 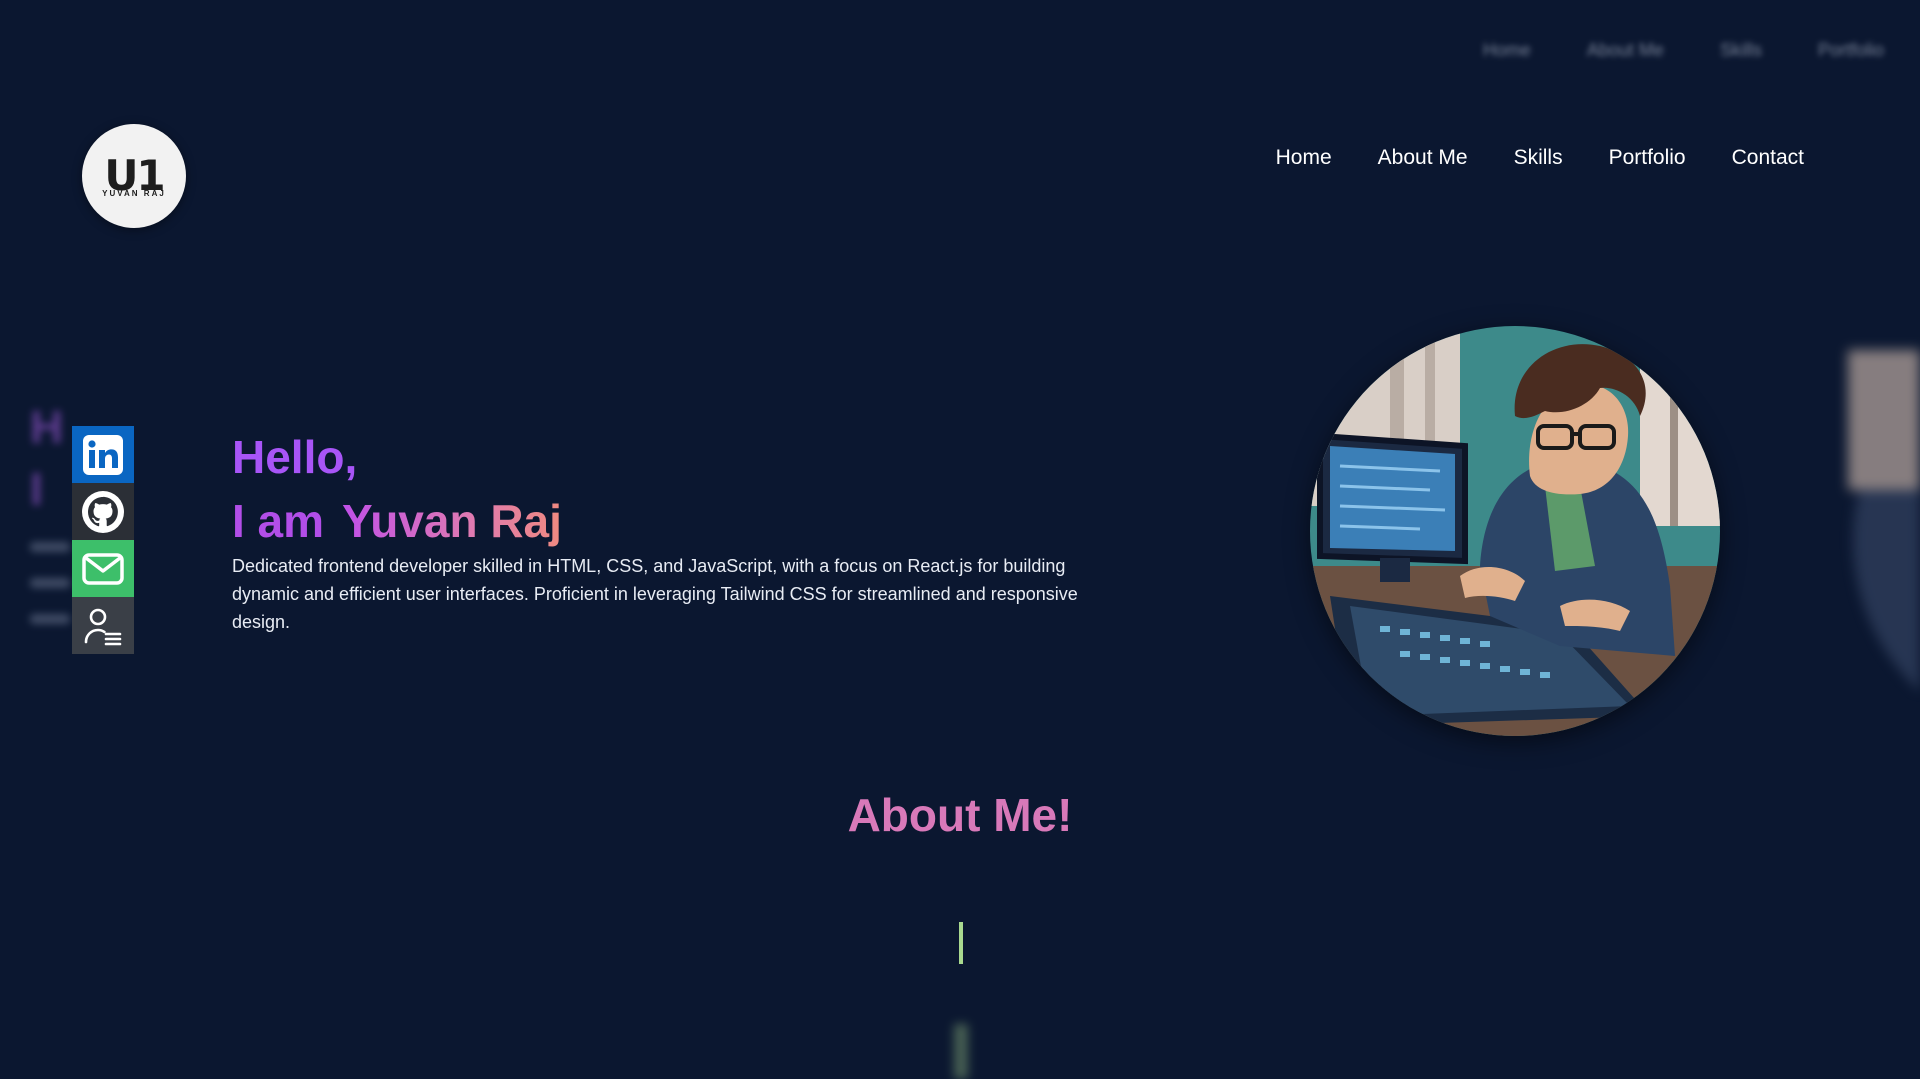 I want to click on ghost-nav-item: Skills, so click(x=1740, y=50).